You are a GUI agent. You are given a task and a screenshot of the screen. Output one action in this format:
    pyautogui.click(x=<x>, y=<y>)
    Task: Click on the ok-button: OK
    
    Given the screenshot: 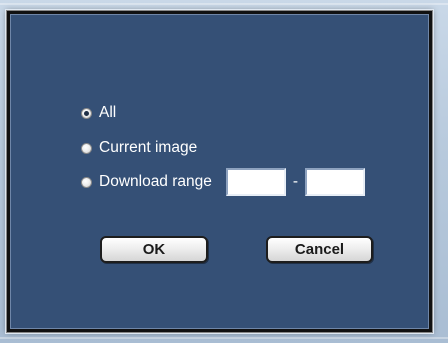 What is the action you would take?
    pyautogui.click(x=154, y=249)
    